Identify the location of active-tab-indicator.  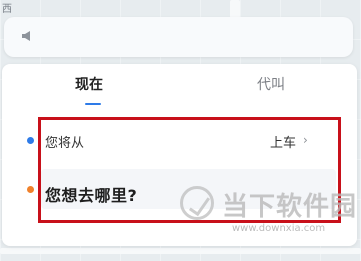
(93, 104).